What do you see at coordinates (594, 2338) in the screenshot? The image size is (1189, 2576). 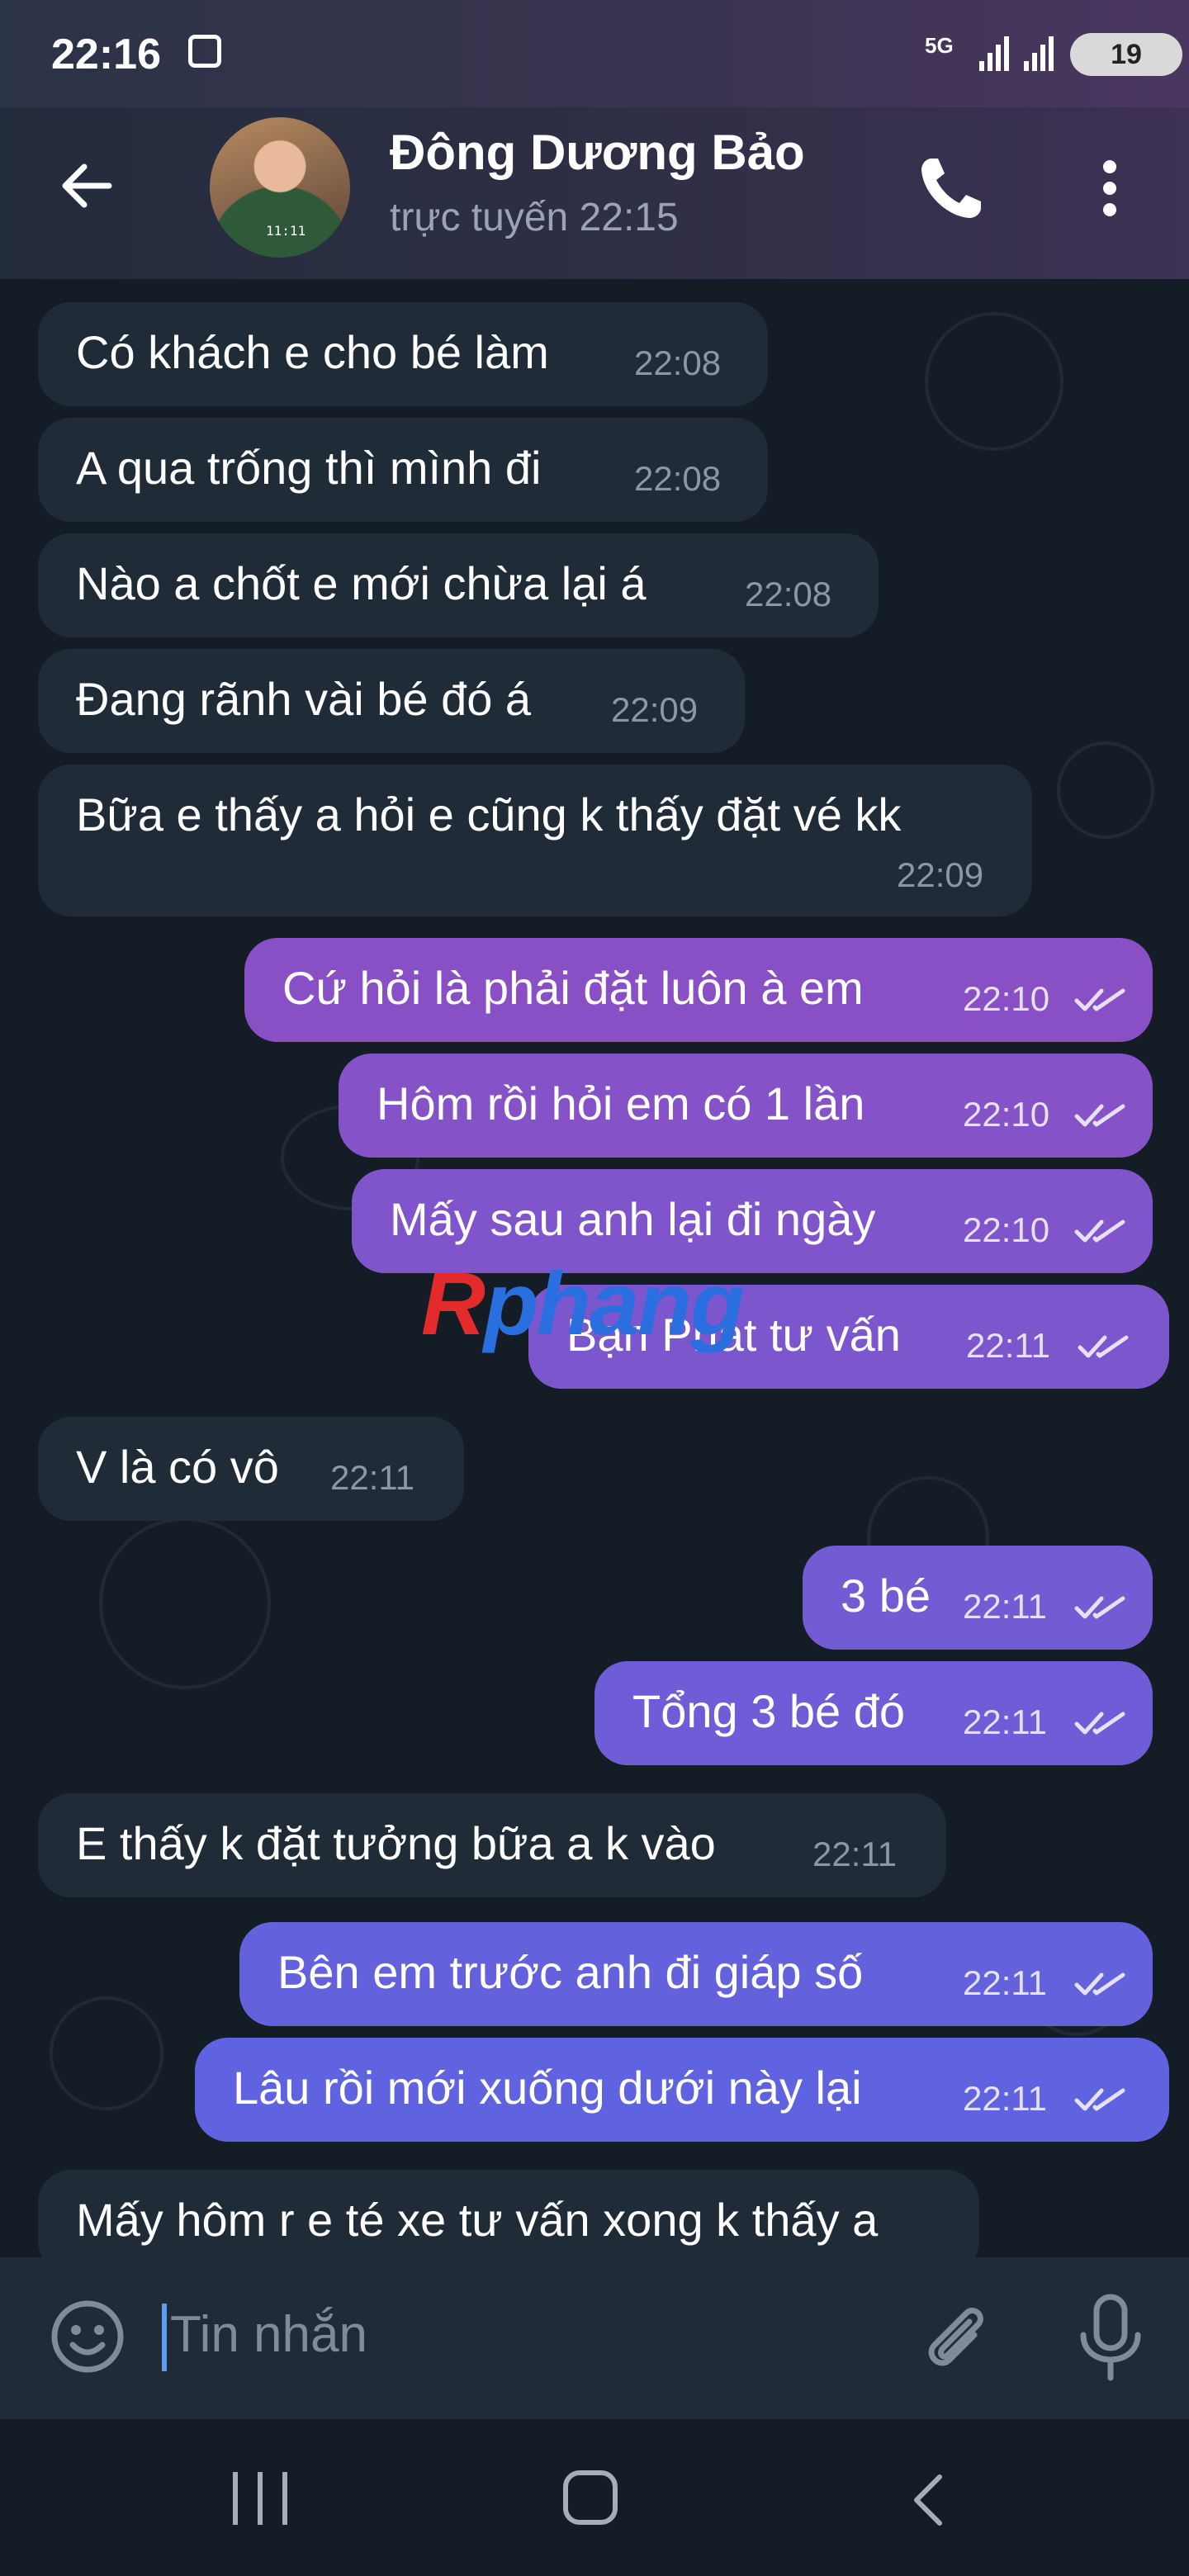 I see `message-input-bar: Tin nhắn` at bounding box center [594, 2338].